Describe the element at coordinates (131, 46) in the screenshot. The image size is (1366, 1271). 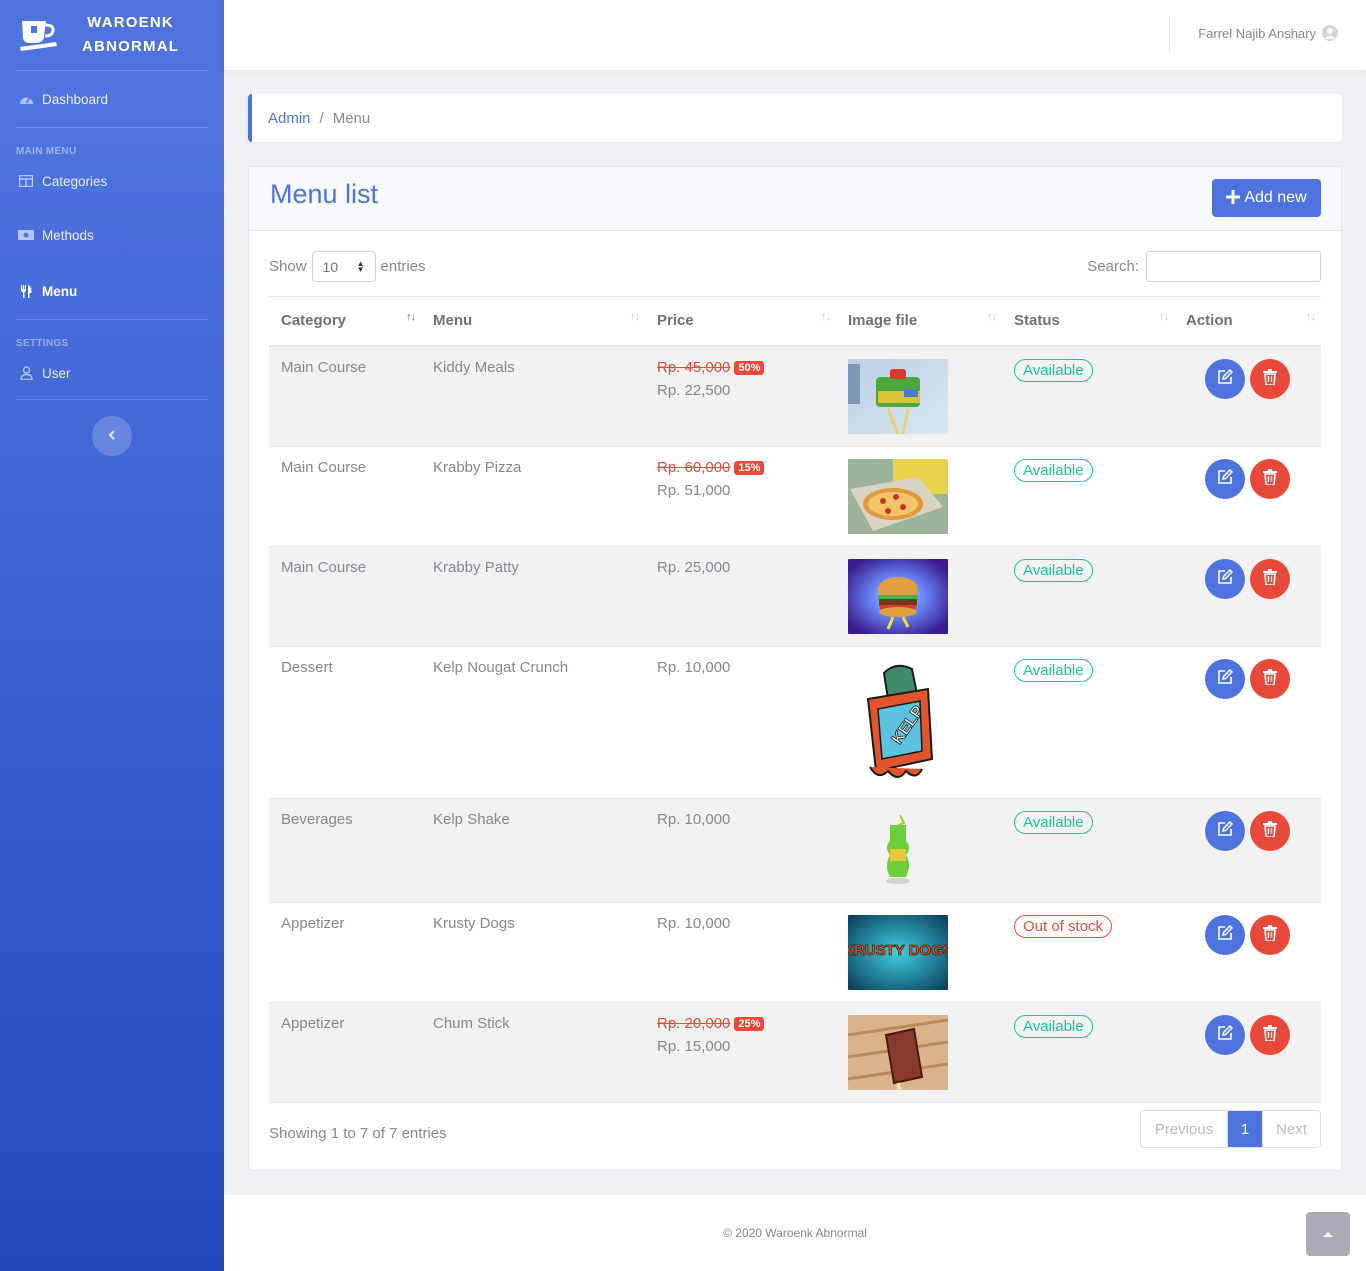
I see `brand-line-2: ABNORMAL` at that location.